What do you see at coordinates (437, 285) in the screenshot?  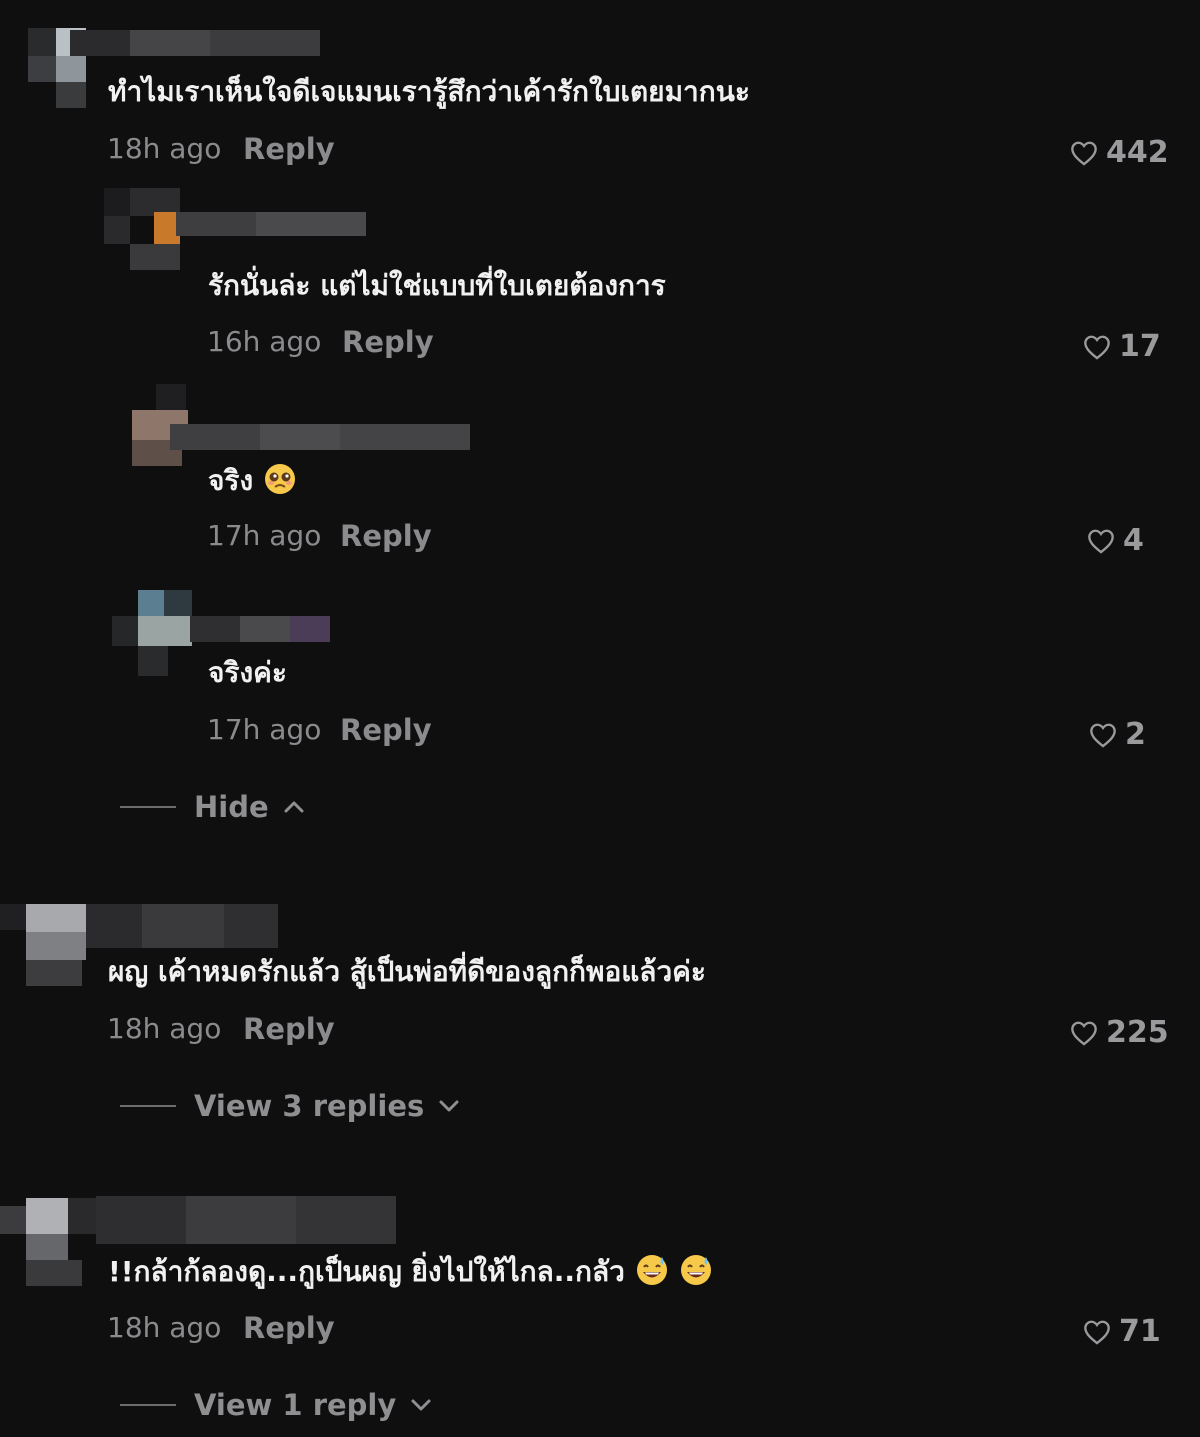 I see `reply-text: รักนั่นล่ะ แต่ไม่ใช่แบบที่ใบเตยต้องการ` at bounding box center [437, 285].